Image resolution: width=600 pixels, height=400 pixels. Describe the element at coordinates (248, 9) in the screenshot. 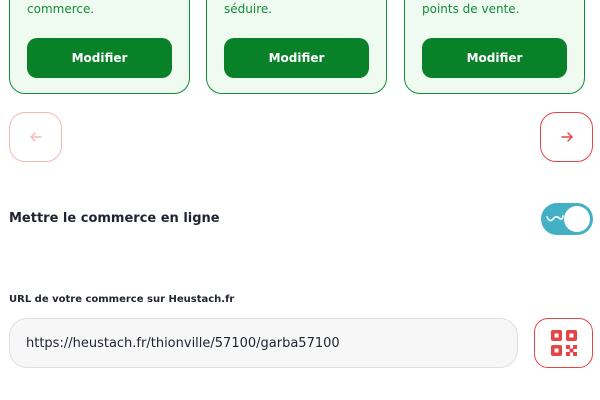

I see `card-description: séduire.` at that location.